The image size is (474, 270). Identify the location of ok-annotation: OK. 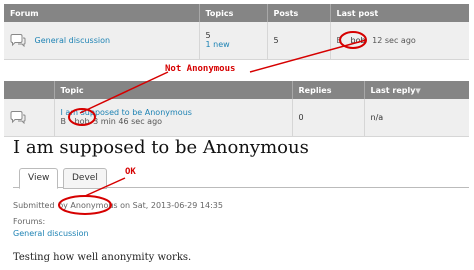
(130, 172).